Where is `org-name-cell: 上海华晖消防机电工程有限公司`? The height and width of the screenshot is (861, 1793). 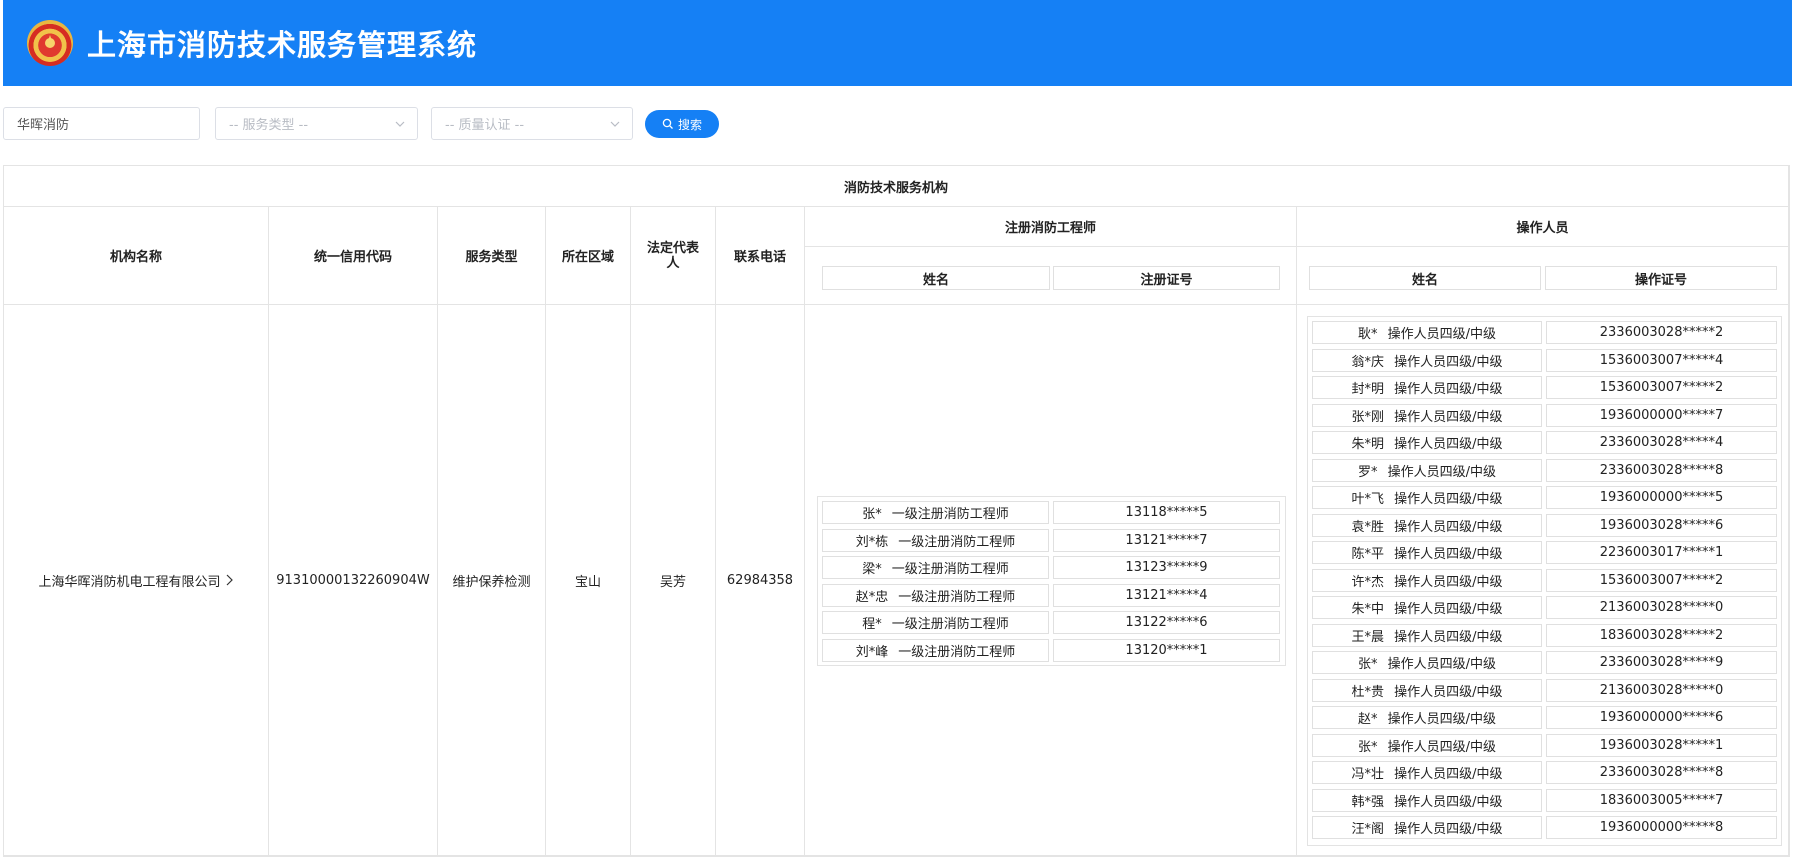
org-name-cell: 上海华晖消防机电工程有限公司 is located at coordinates (136, 580).